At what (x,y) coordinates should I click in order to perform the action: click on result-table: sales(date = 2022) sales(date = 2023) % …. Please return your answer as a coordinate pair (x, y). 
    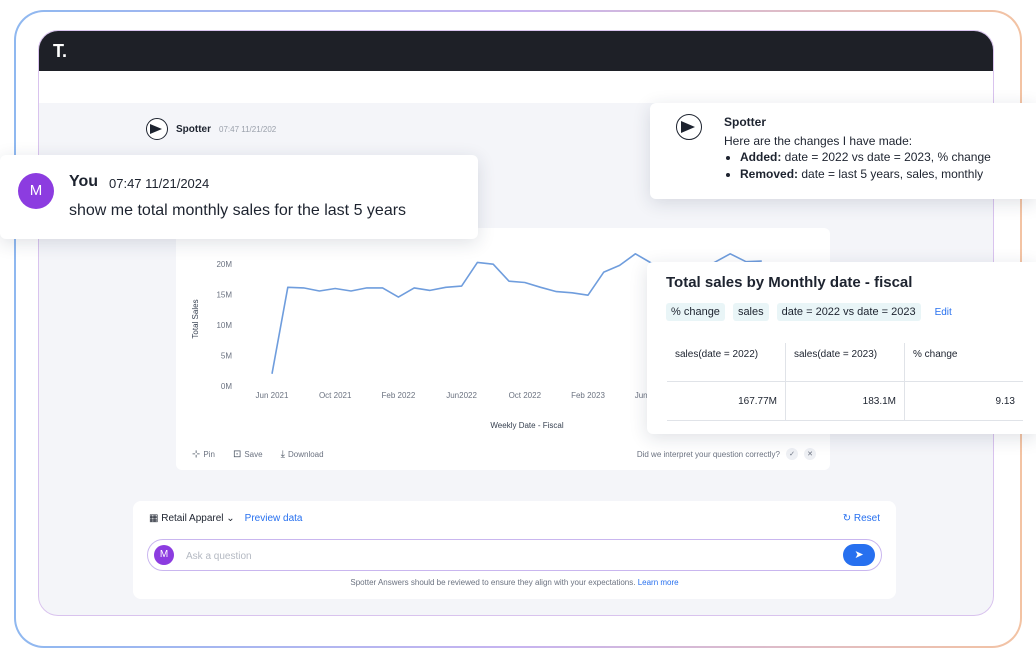
    Looking at the image, I should click on (845, 382).